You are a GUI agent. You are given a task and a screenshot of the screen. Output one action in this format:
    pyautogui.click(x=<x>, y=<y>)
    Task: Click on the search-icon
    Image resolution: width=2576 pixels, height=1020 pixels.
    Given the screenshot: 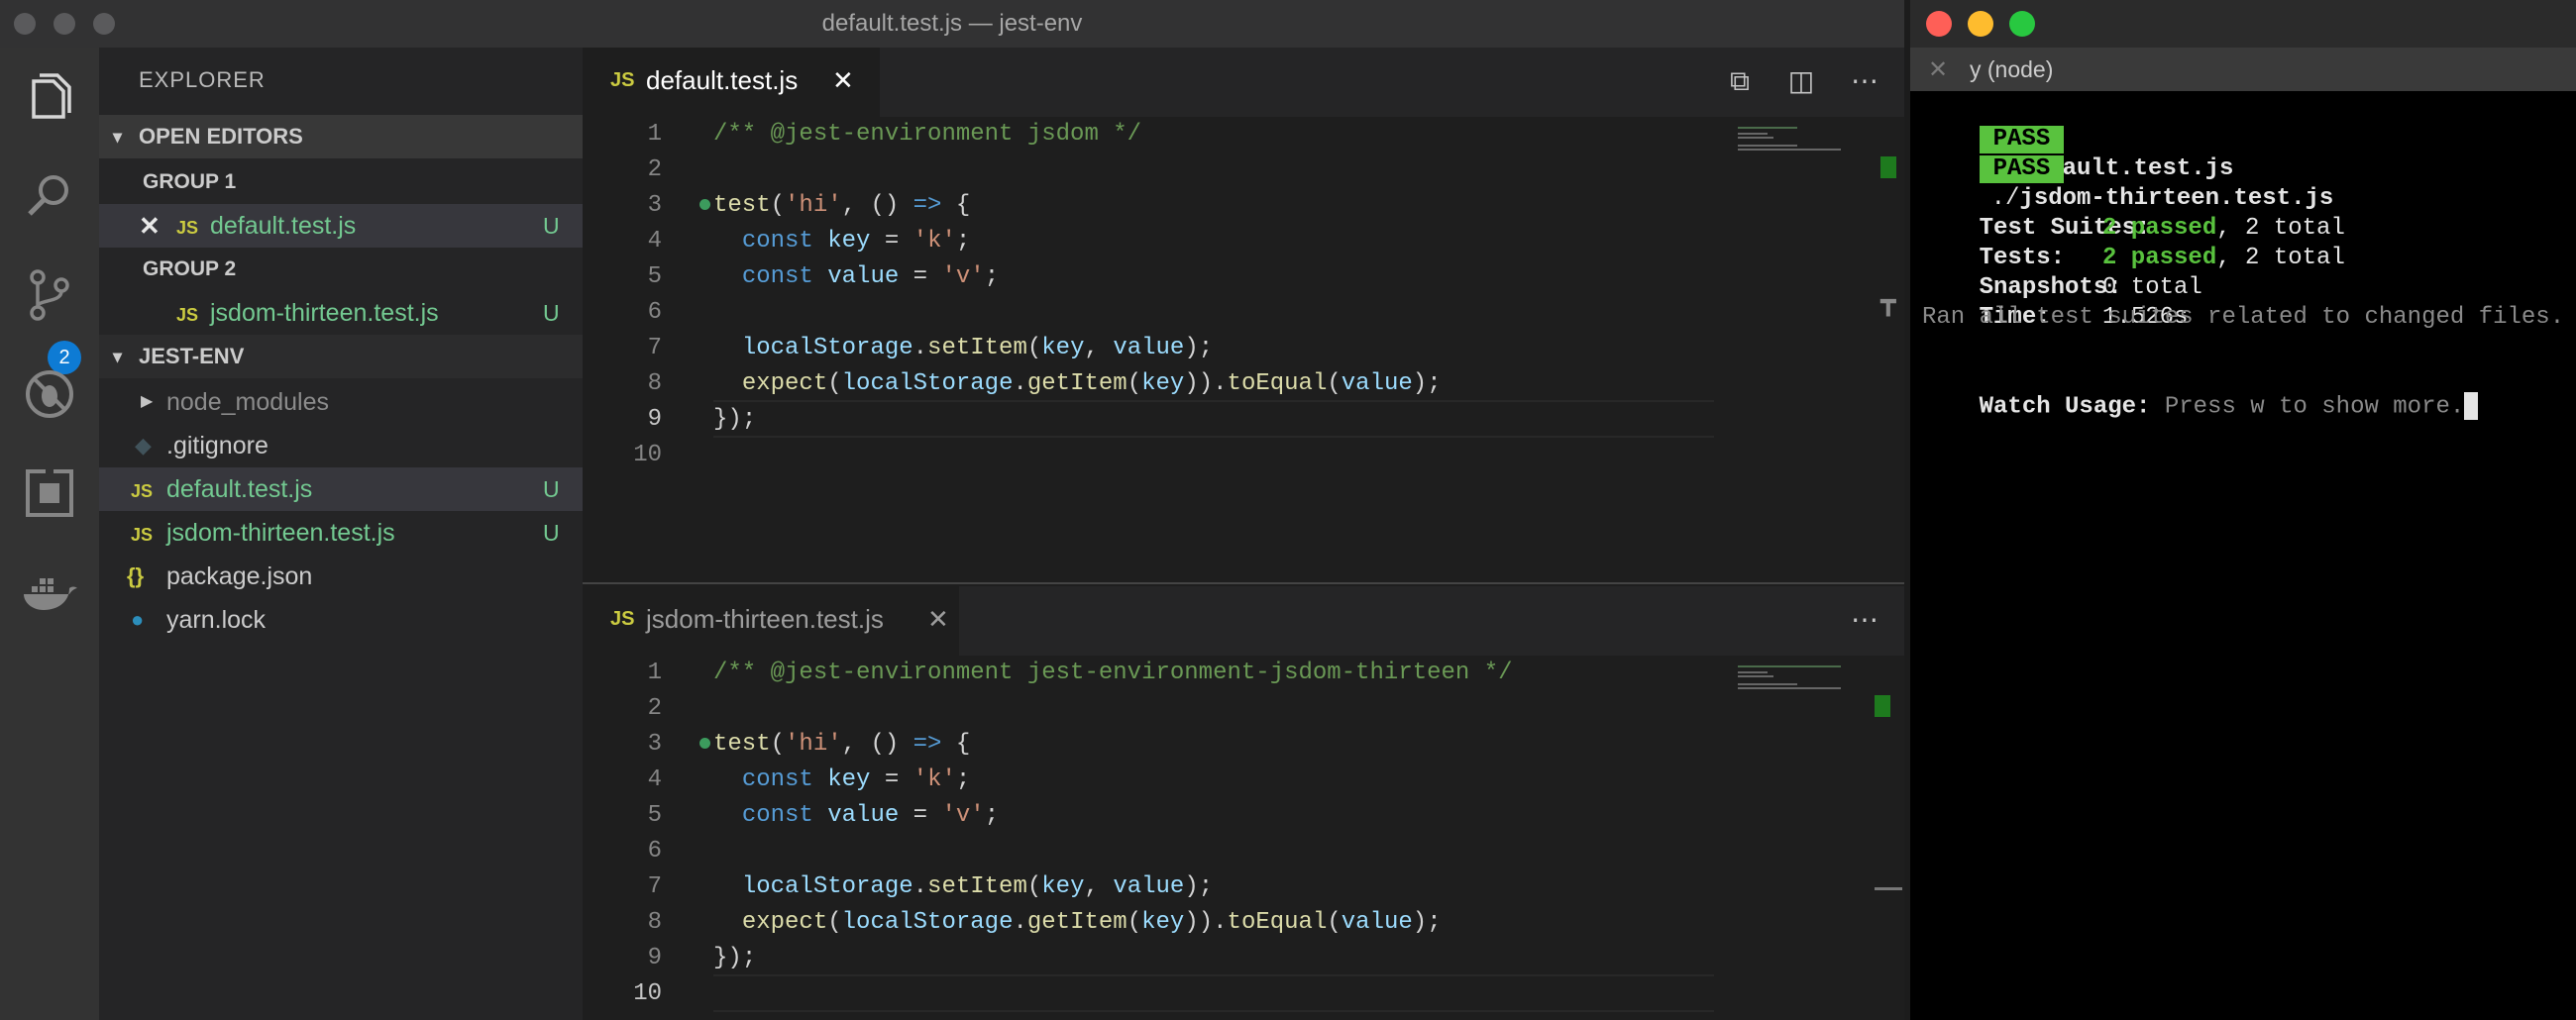 What is the action you would take?
    pyautogui.click(x=49, y=196)
    